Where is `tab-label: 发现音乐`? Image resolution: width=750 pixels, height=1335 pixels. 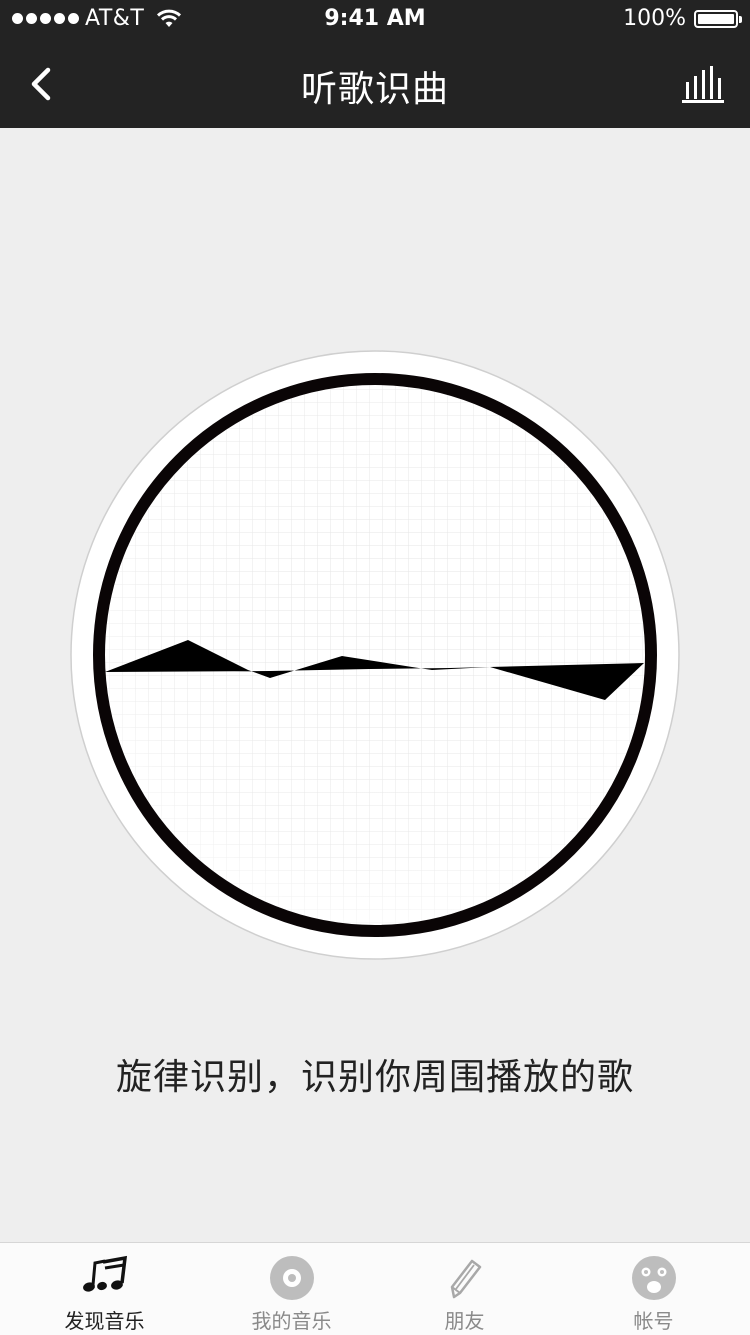 tab-label: 发现音乐 is located at coordinates (104, 1321).